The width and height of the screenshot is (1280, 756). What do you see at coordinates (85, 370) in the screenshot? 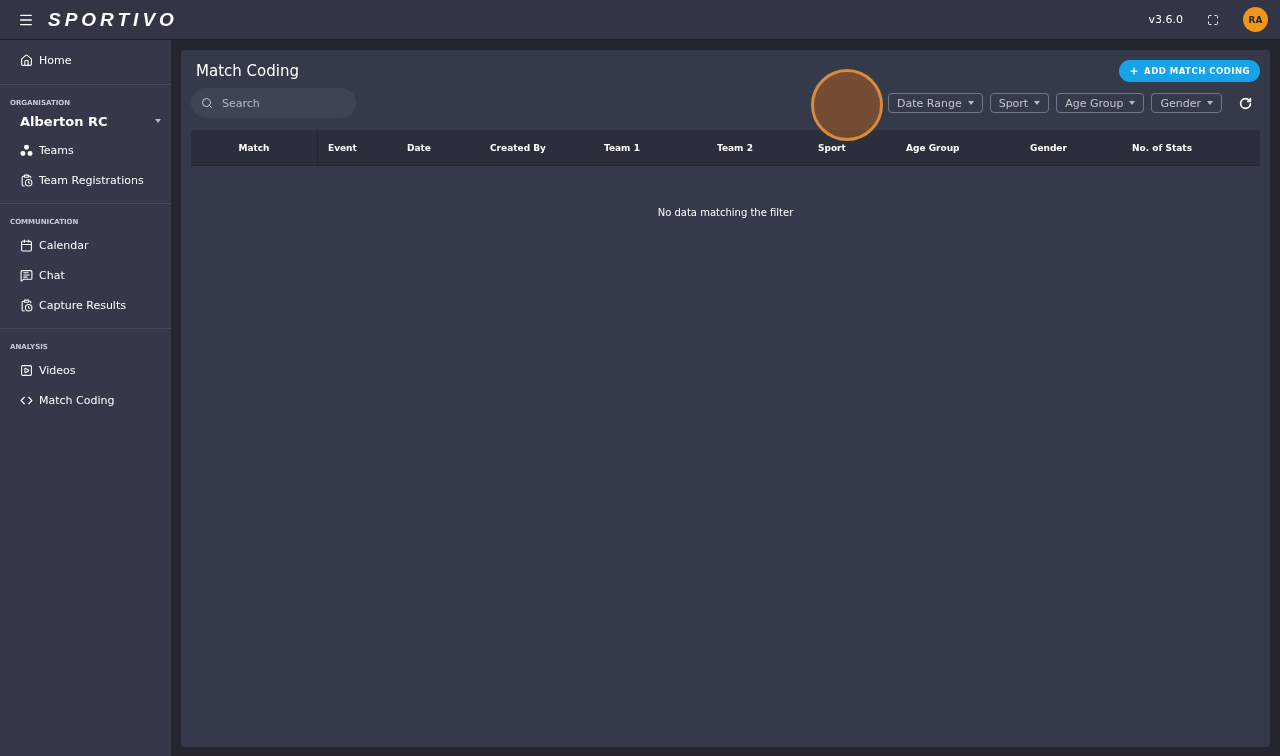
I see `nav-item: Videos` at bounding box center [85, 370].